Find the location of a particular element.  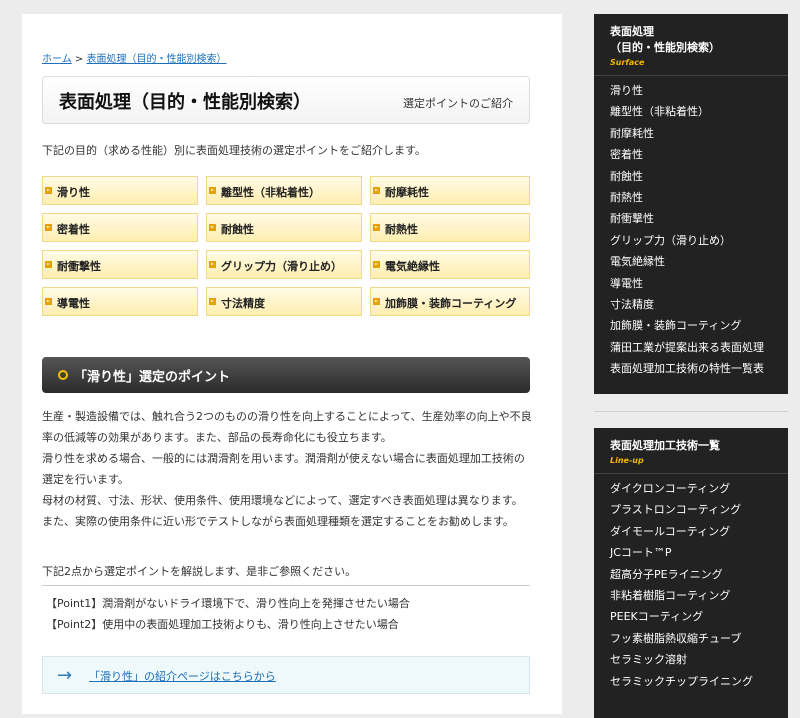

point-item: 【Point1】潤滑剤がないドライ環境下で、滑り性向上を発揮させたい場合 is located at coordinates (228, 603).